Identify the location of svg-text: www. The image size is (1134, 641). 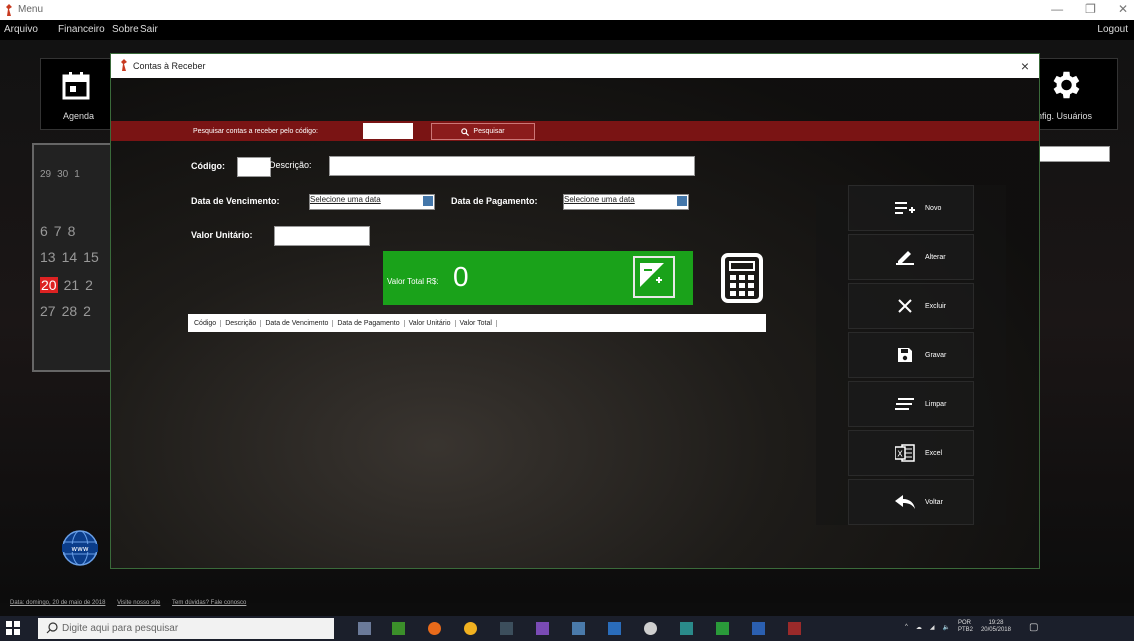
(79, 549).